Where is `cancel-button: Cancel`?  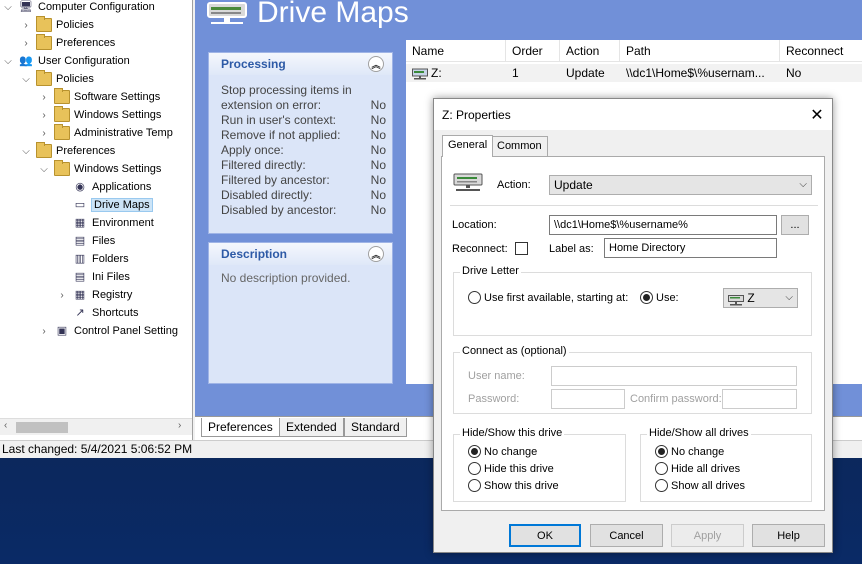
cancel-button: Cancel is located at coordinates (626, 535).